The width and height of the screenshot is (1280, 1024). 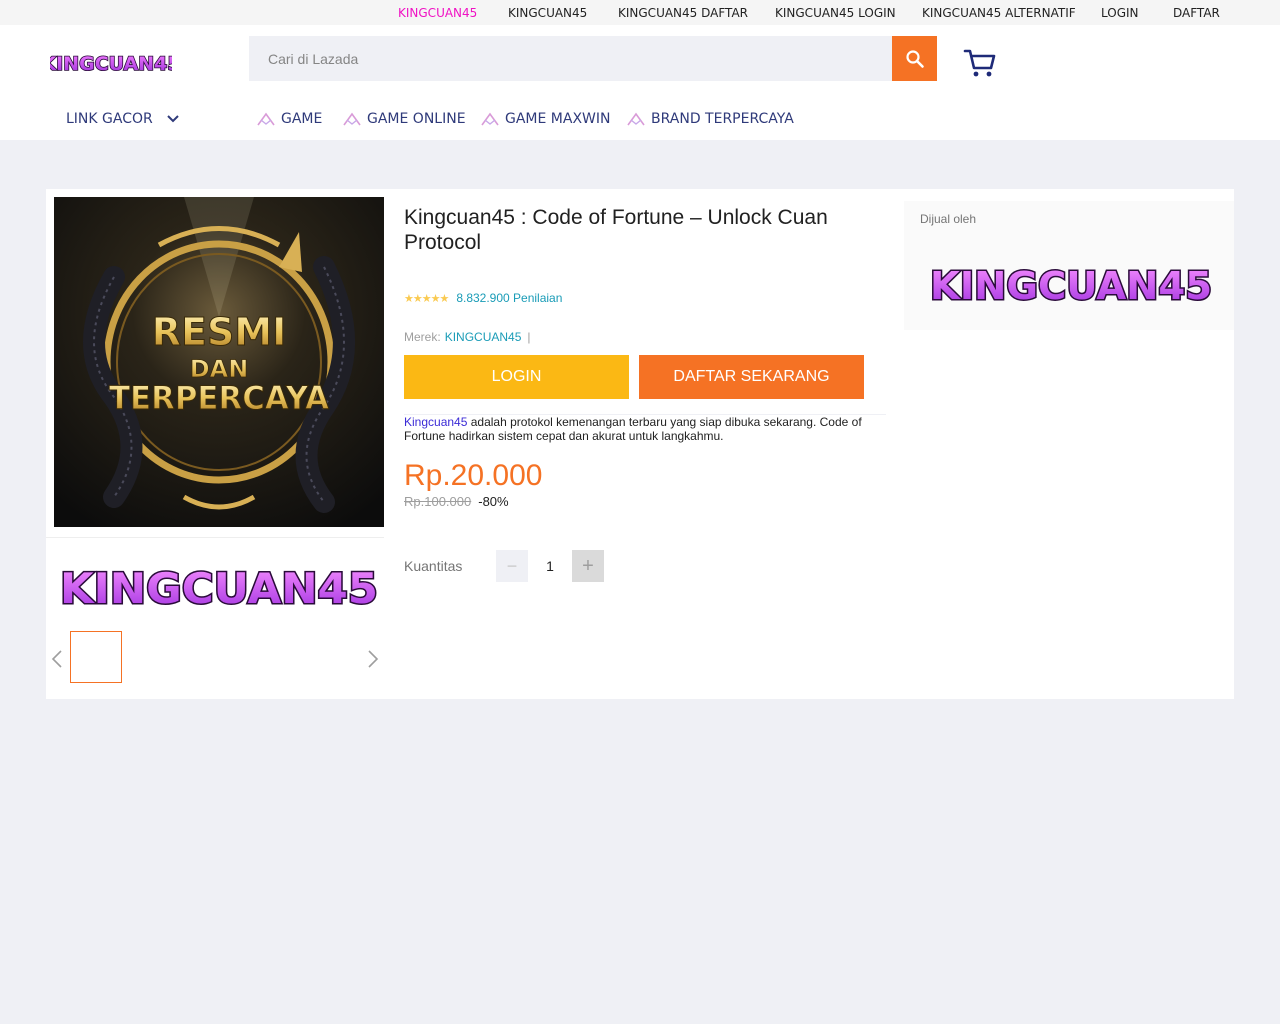 What do you see at coordinates (426, 298) in the screenshot?
I see `rating-stars-icon: ★★★★★` at bounding box center [426, 298].